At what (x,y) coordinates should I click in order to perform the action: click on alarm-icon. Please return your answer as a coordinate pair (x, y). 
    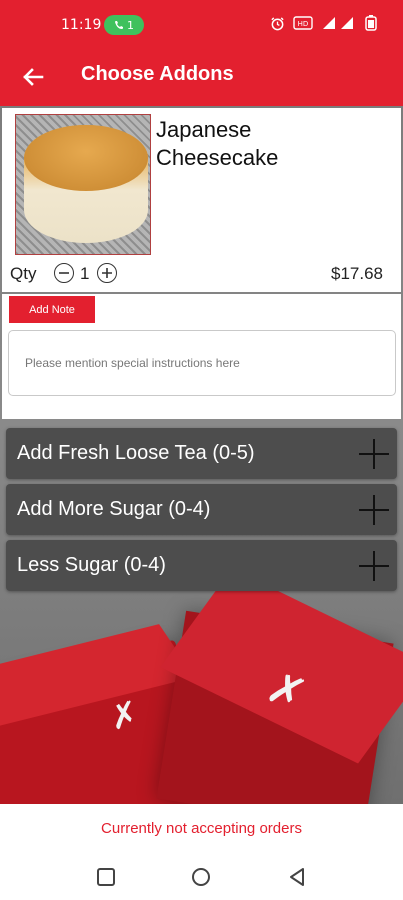
    Looking at the image, I should click on (277, 23).